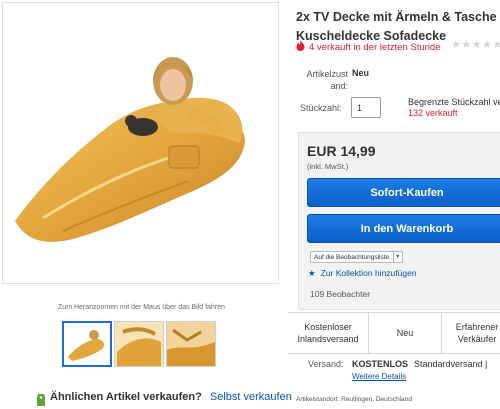 The width and height of the screenshot is (500, 409). Describe the element at coordinates (361, 73) in the screenshot. I see `condition-value: Neu` at that location.